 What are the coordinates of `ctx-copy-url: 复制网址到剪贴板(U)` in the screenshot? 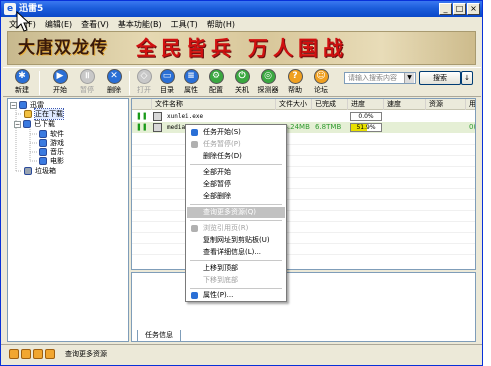 It's located at (236, 240).